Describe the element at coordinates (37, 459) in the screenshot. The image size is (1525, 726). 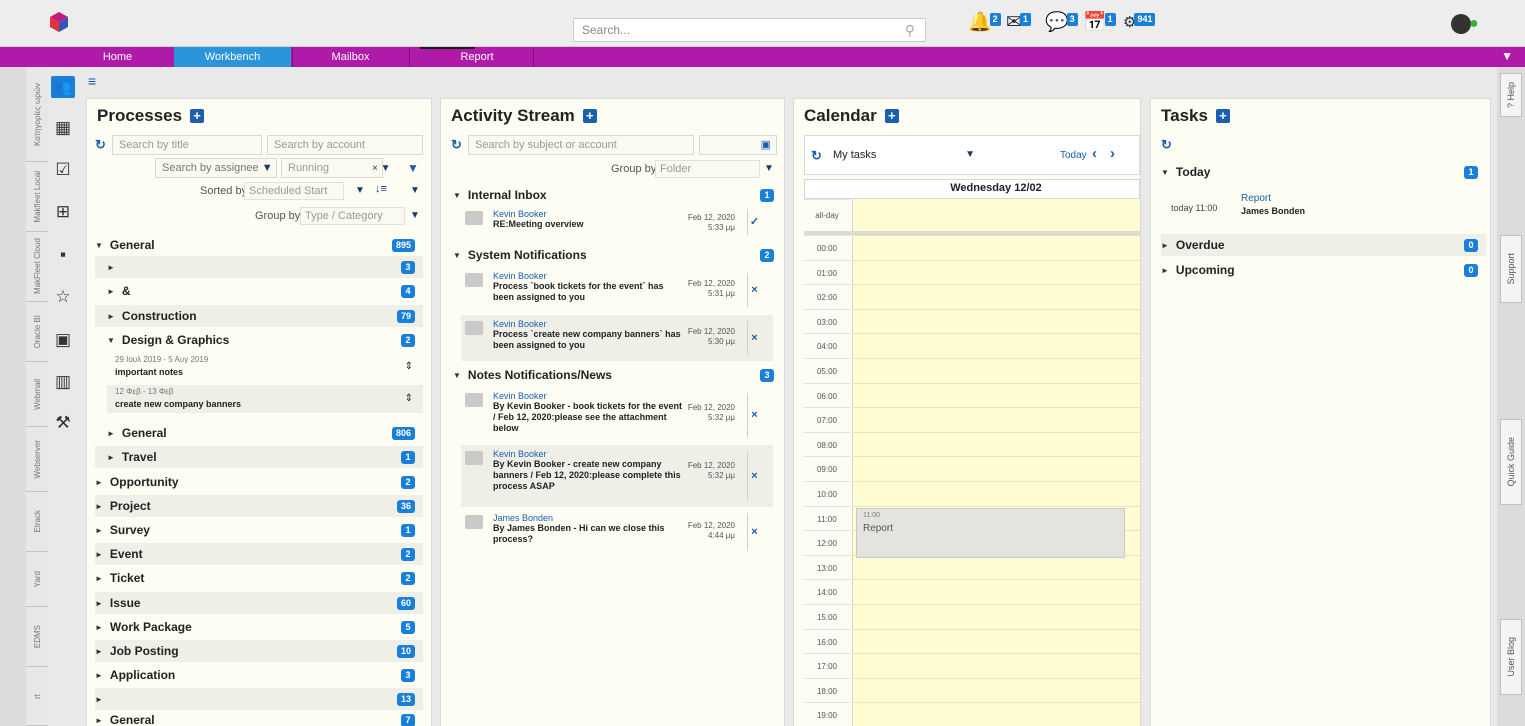
I see `tab-webserver: Webserver` at that location.